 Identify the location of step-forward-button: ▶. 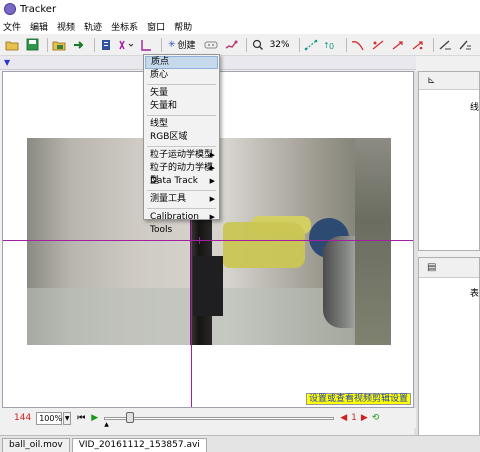
(364, 418).